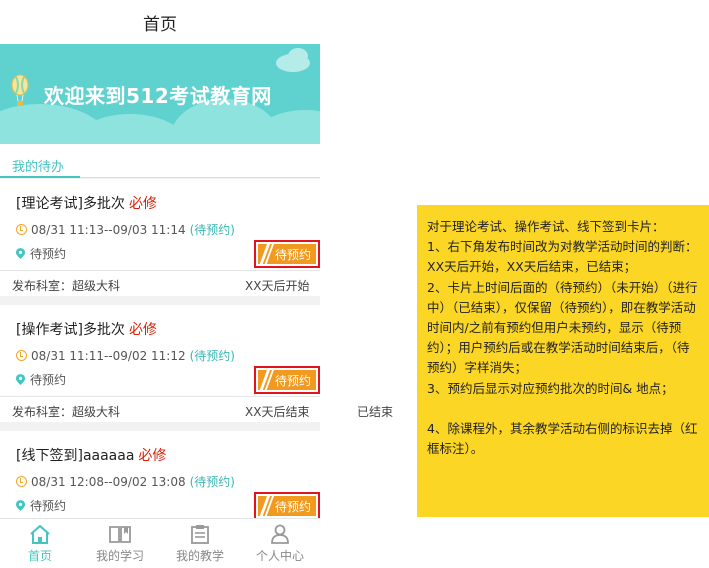 This screenshot has height=568, width=709. I want to click on ended-status-label: 已结束, so click(375, 412).